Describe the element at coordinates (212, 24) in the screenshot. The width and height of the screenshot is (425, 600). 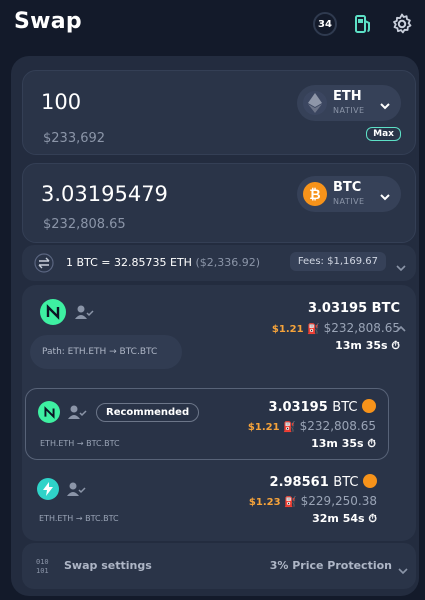
I see `header: Swap 34` at that location.